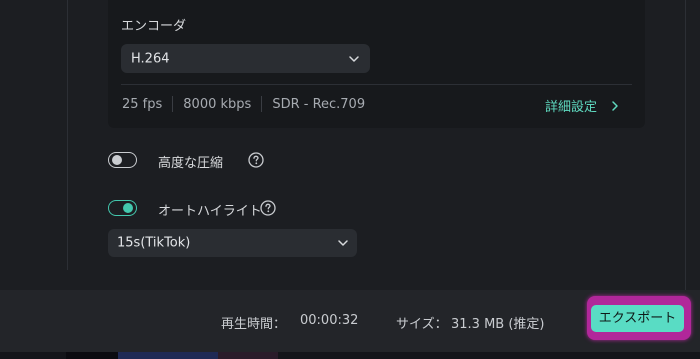  I want to click on encoder-select-value: H.264, so click(150, 58).